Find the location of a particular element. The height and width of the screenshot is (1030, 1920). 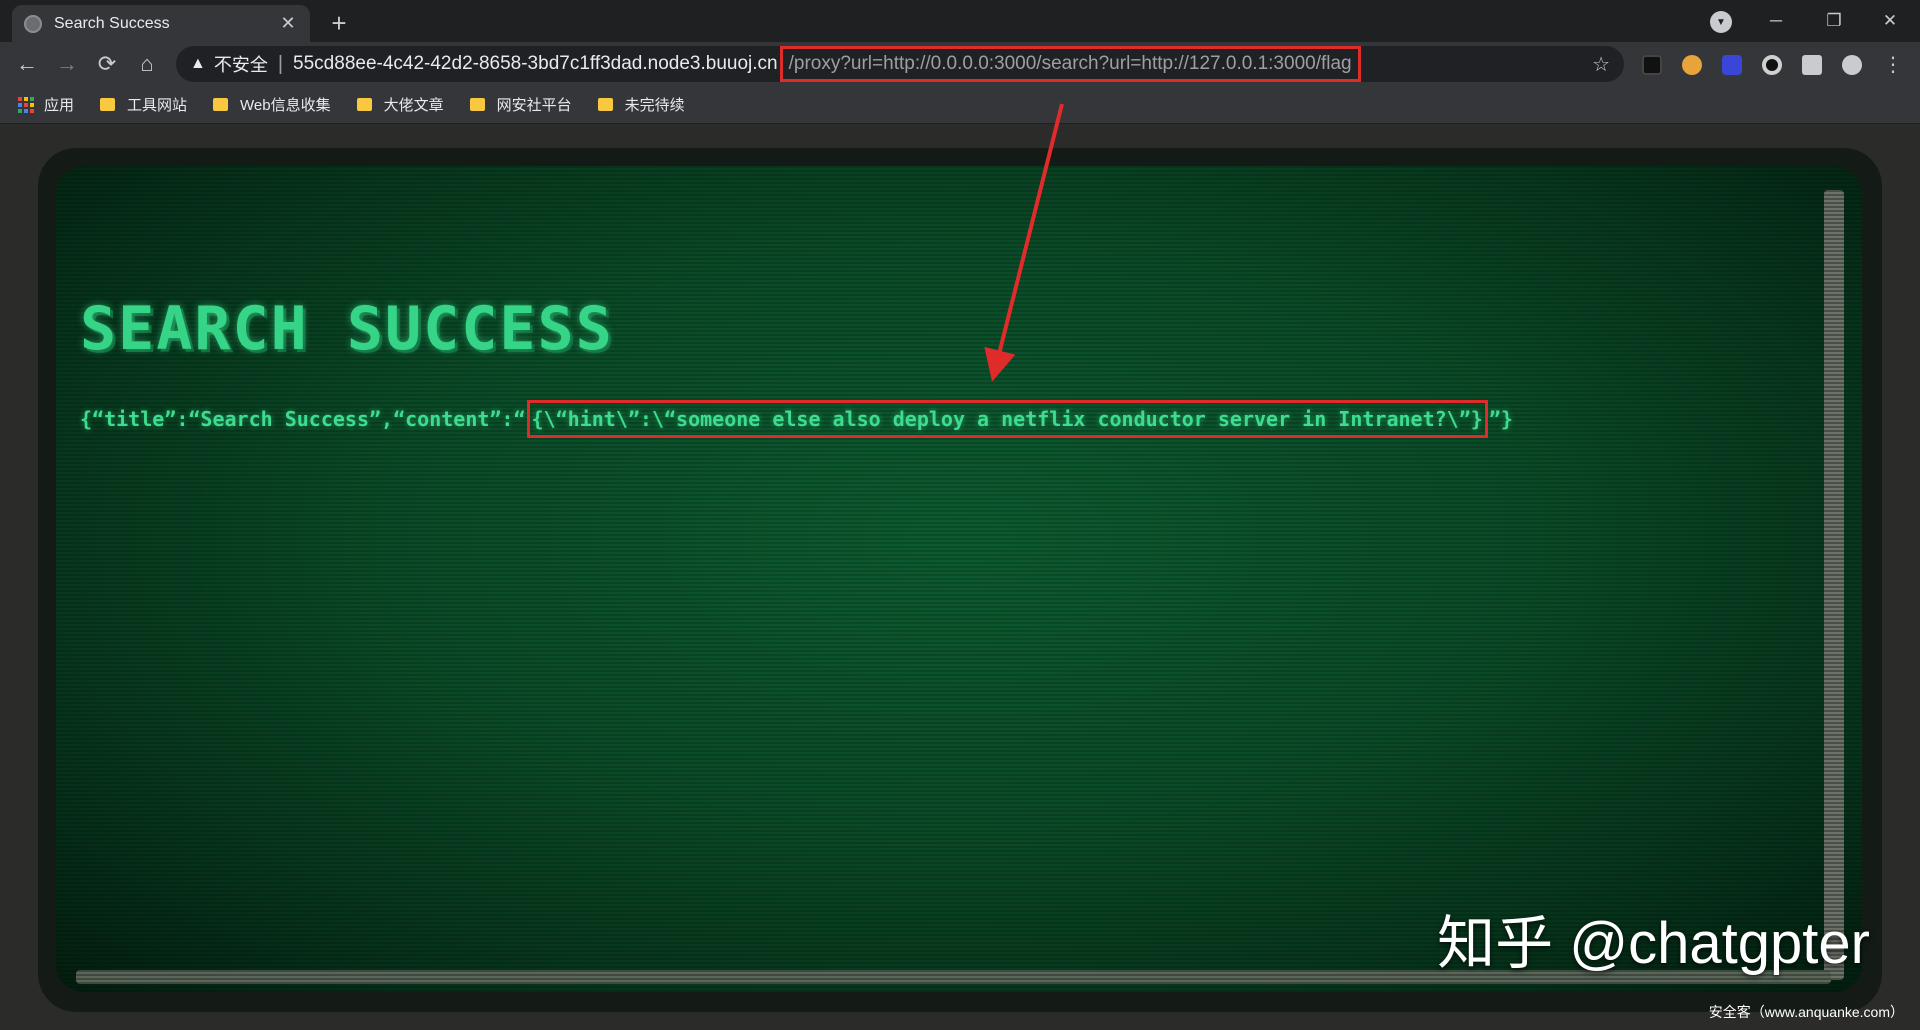

bookmark-apps: 应用 is located at coordinates (46, 104).